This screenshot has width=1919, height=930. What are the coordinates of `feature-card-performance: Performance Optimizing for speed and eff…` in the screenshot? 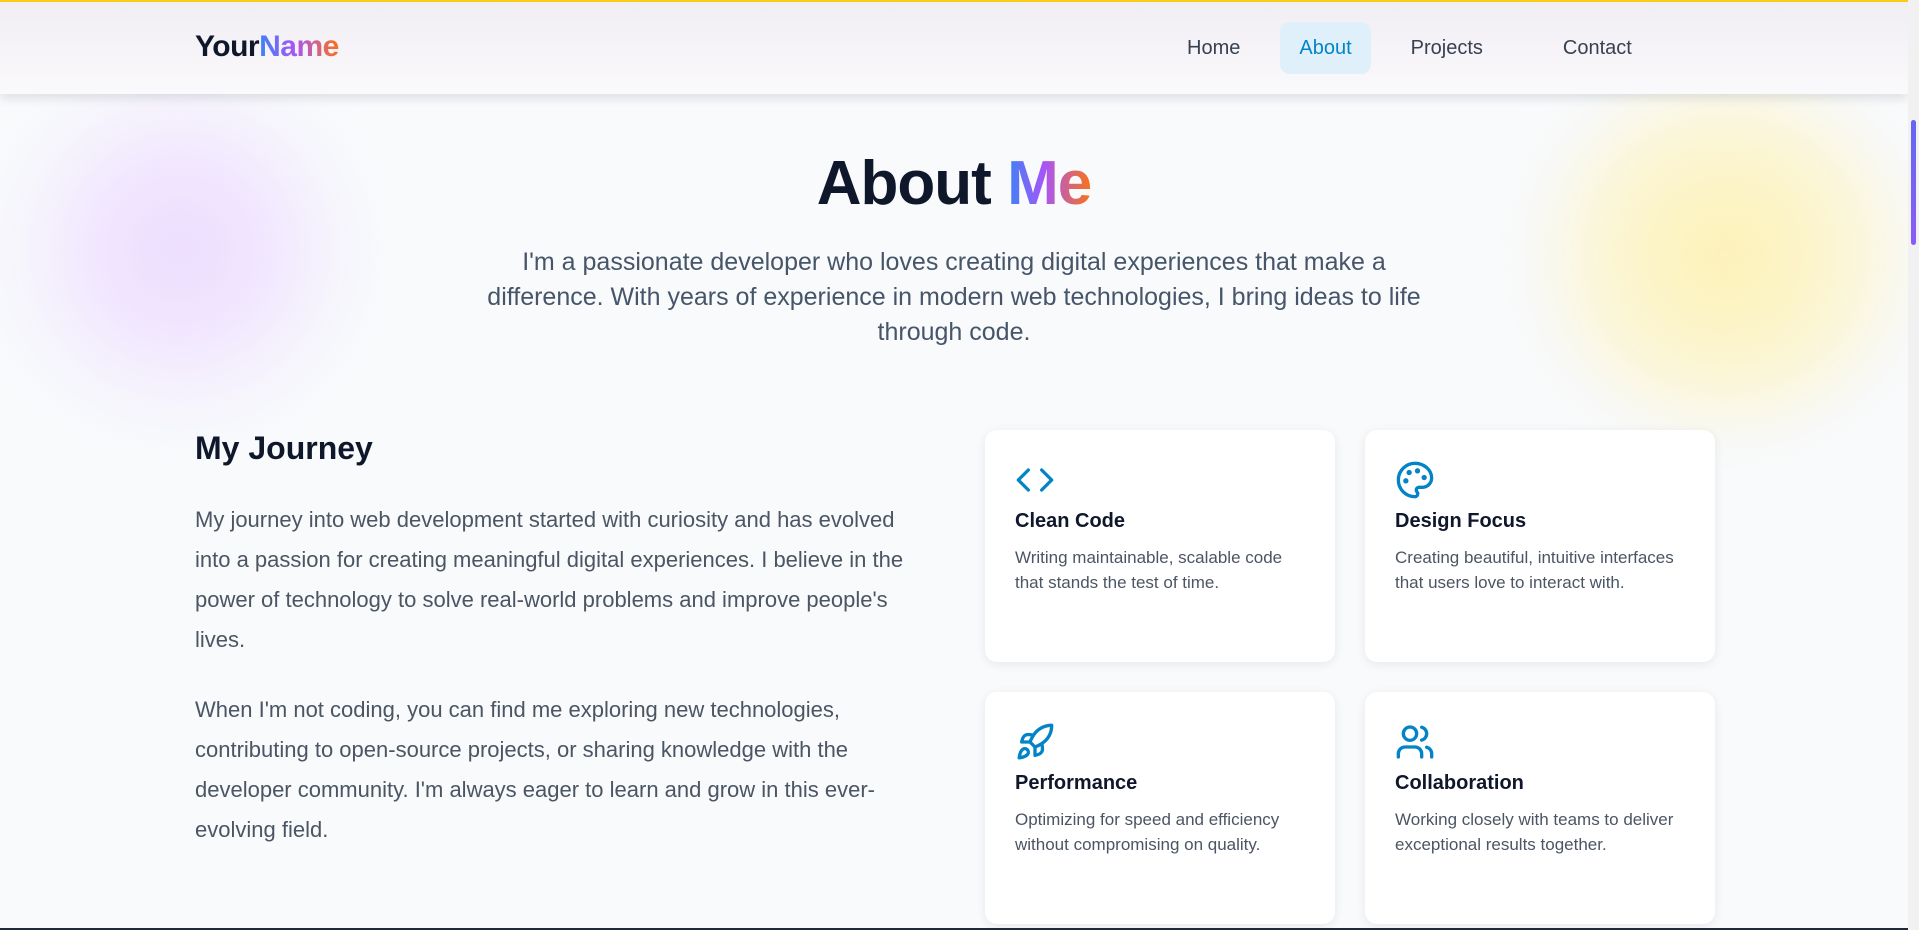 It's located at (1160, 808).